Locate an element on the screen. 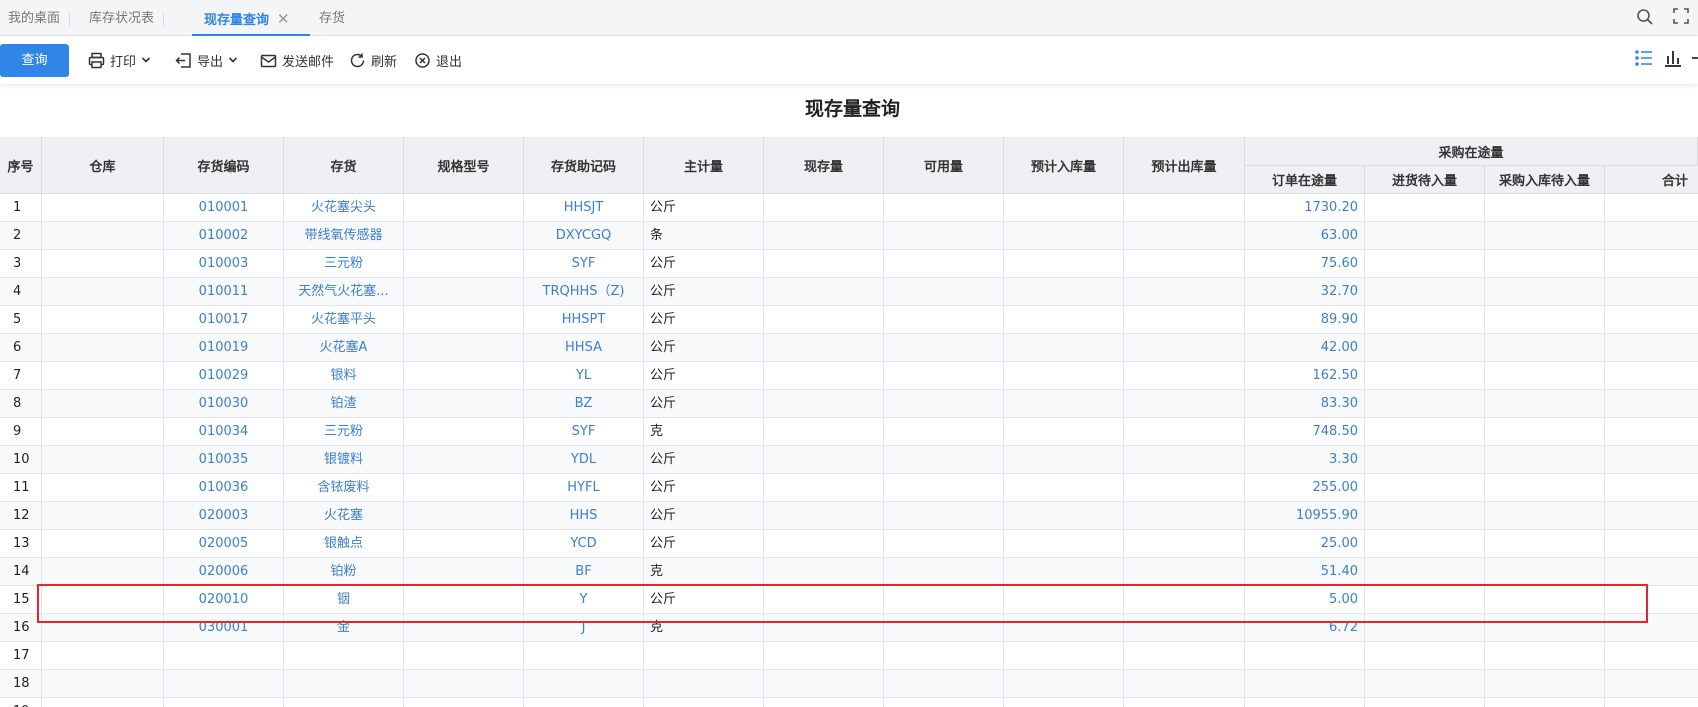 Image resolution: width=1698 pixels, height=707 pixels. cell-order-transit: 75.60 is located at coordinates (1305, 264).